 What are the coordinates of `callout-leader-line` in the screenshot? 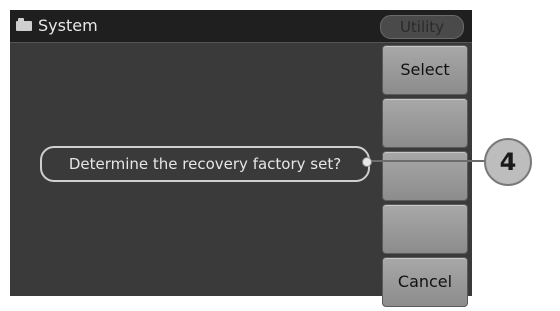 It's located at (427, 161).